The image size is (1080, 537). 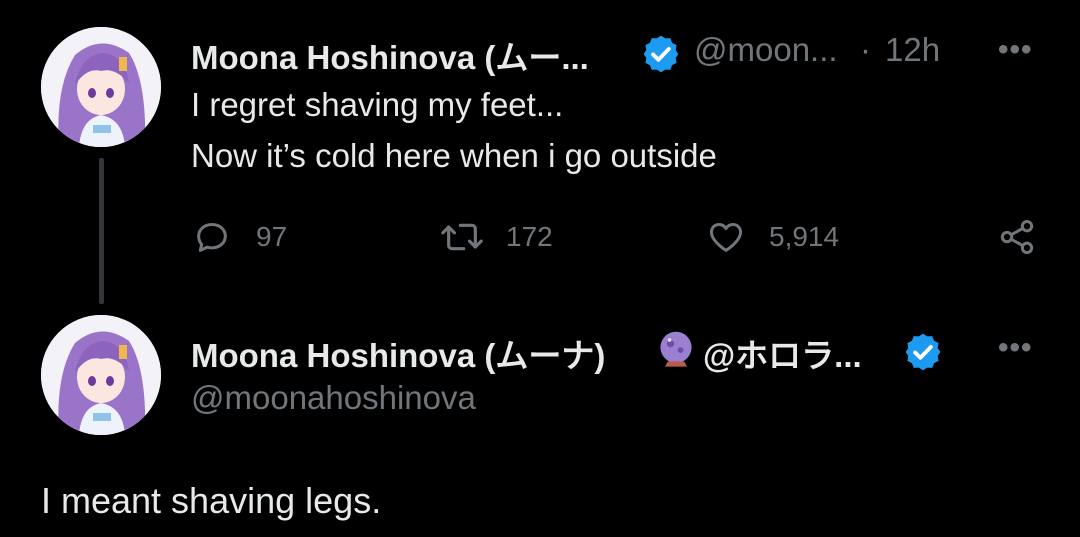 I want to click on heart-icon, so click(x=726, y=237).